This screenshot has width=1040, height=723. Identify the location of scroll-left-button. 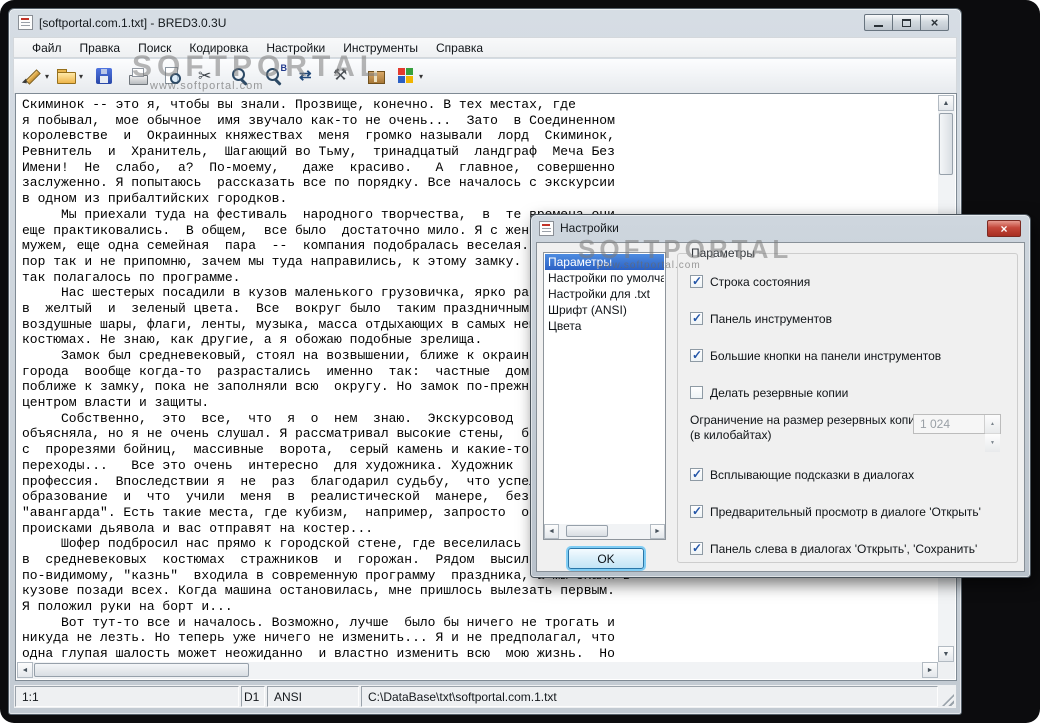
(25, 670).